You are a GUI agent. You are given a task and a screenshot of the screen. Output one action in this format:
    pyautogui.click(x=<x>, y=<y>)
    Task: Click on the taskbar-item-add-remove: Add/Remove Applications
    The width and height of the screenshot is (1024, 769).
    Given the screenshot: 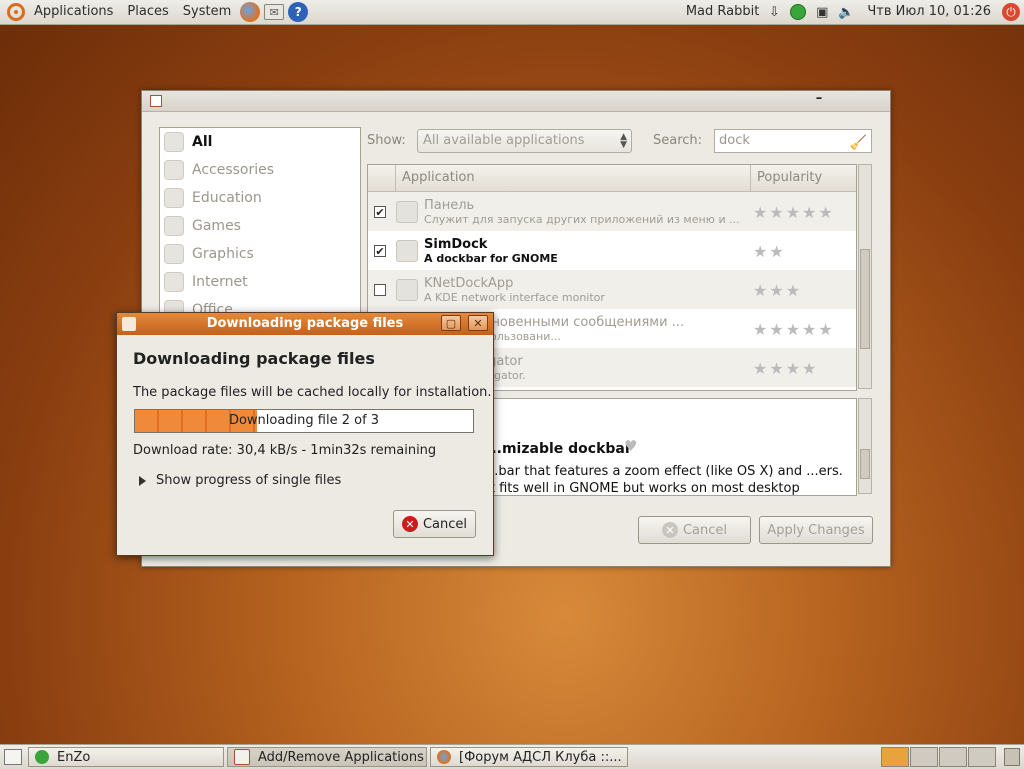 What is the action you would take?
    pyautogui.click(x=327, y=757)
    